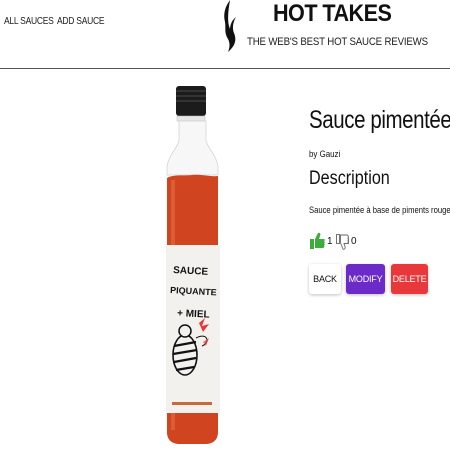 The width and height of the screenshot is (450, 450). I want to click on flame-icon, so click(230, 26).